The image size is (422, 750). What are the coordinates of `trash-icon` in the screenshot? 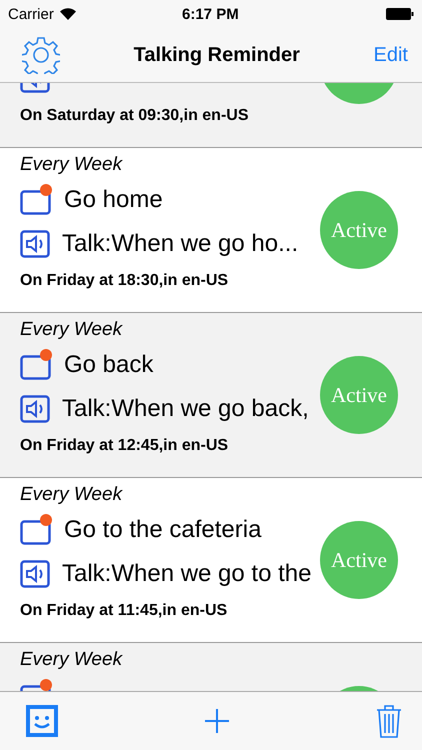 It's located at (389, 721).